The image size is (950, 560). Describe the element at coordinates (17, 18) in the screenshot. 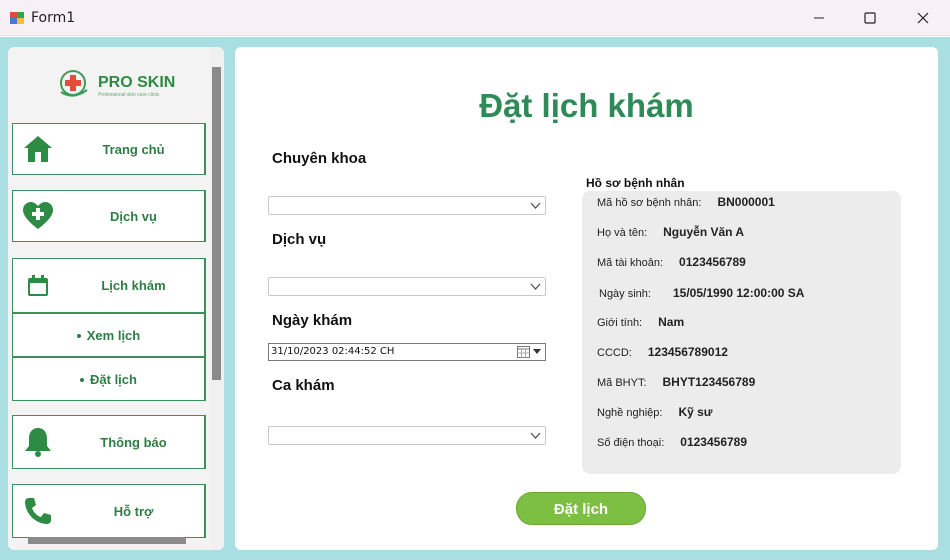

I see `app-icon` at that location.